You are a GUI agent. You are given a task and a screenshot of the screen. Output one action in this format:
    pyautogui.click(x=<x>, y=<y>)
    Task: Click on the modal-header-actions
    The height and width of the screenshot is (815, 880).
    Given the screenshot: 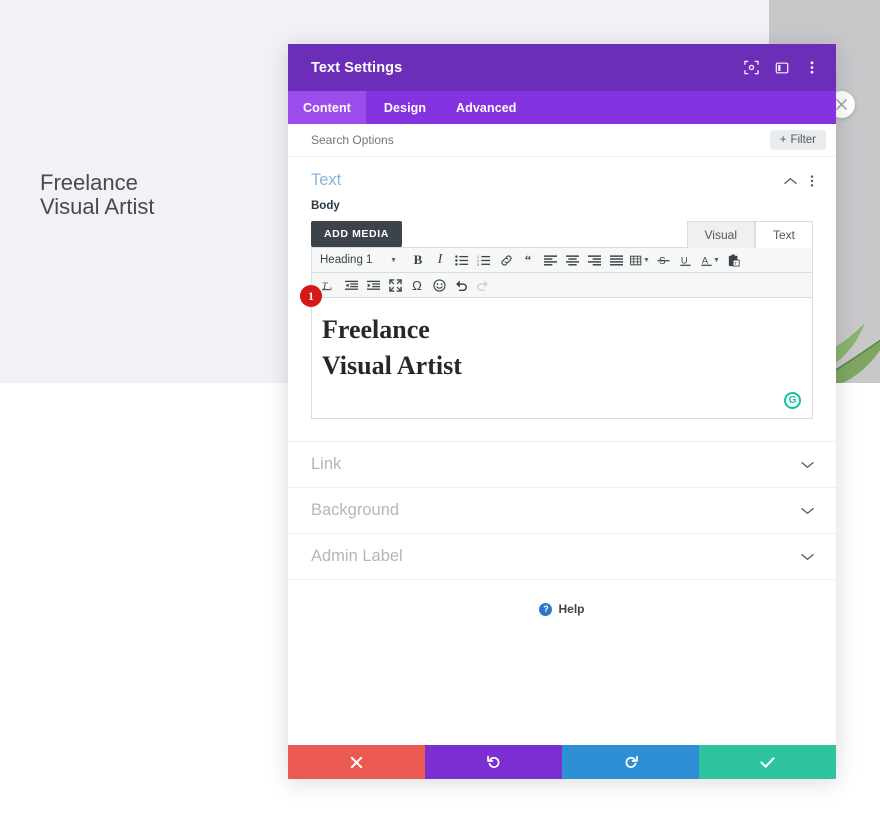 What is the action you would take?
    pyautogui.click(x=781, y=67)
    